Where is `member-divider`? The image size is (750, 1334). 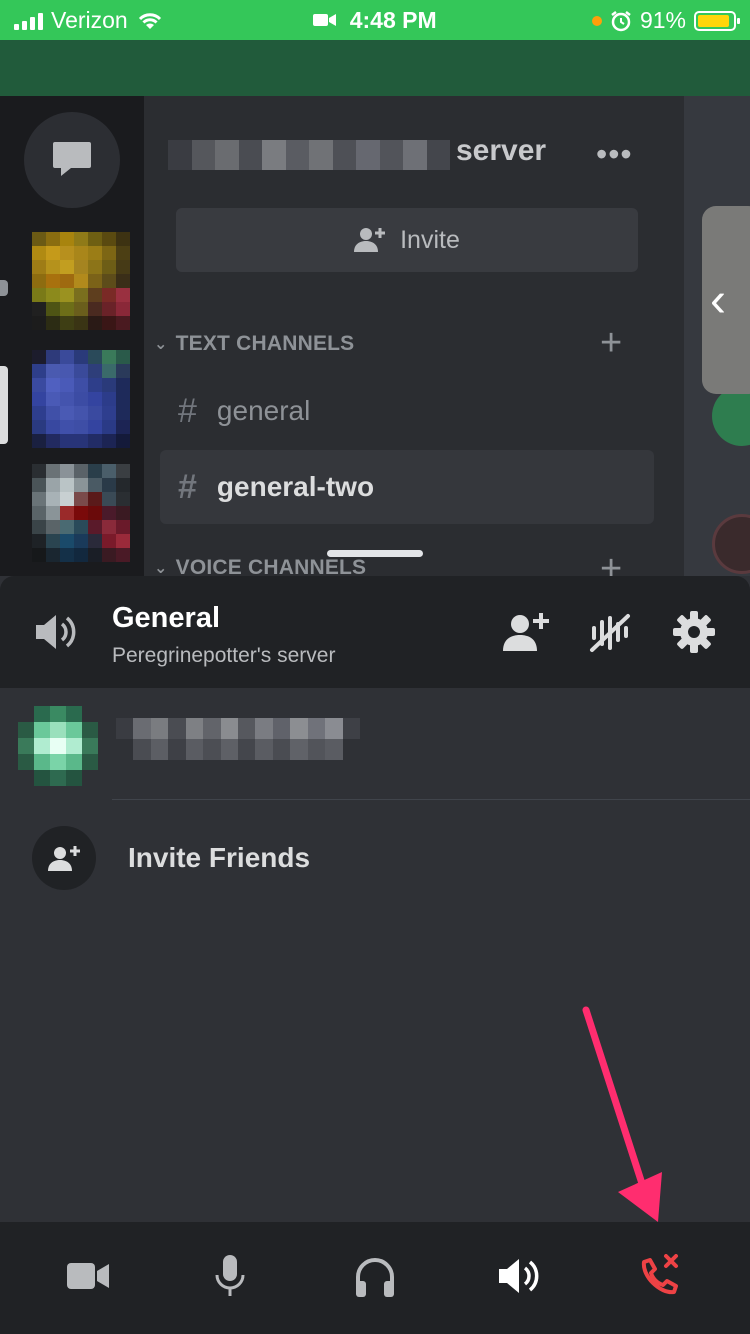 member-divider is located at coordinates (431, 799).